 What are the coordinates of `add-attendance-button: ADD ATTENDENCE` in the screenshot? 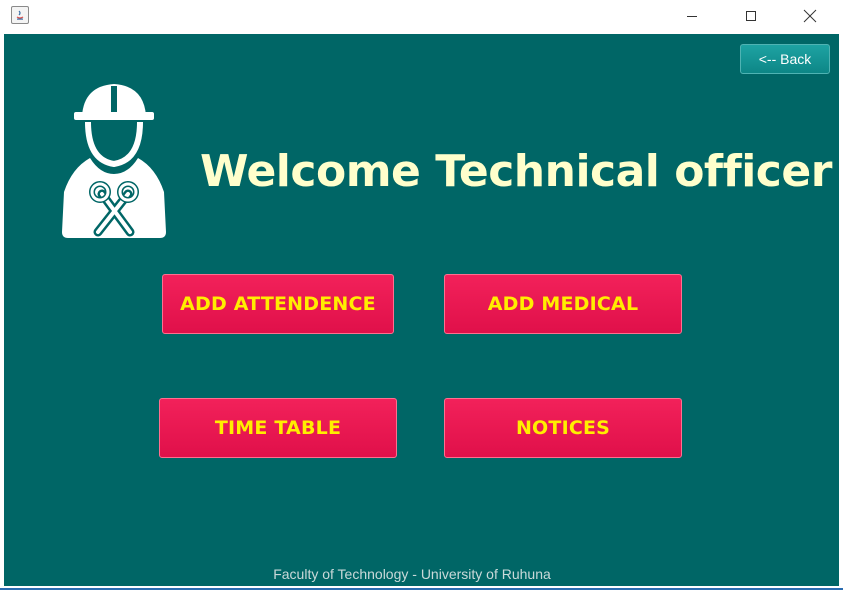 It's located at (278, 304).